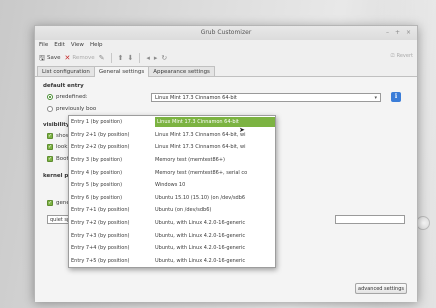 The width and height of the screenshot is (436, 308). I want to click on previously-booted-label: previously boo, so click(76, 109).